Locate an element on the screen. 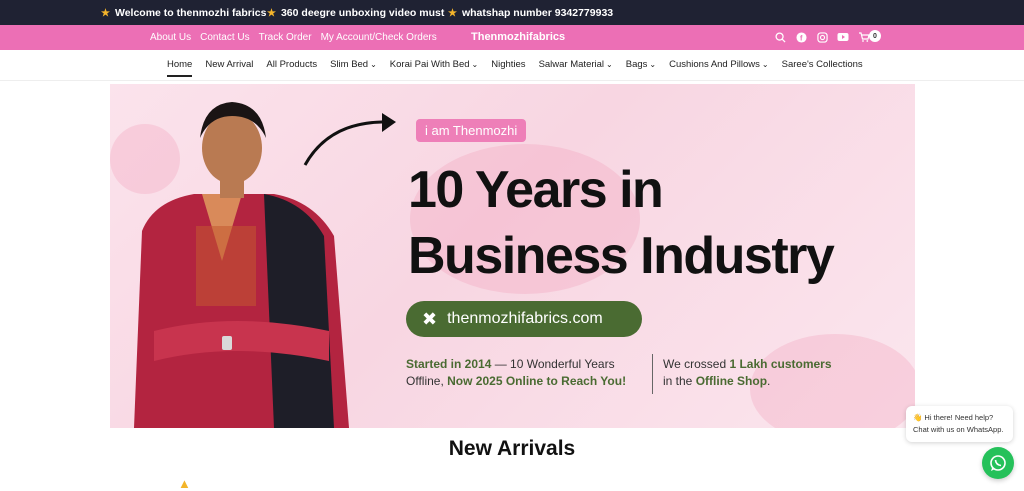  nav-item-sarees: Saree's Collections is located at coordinates (822, 68).